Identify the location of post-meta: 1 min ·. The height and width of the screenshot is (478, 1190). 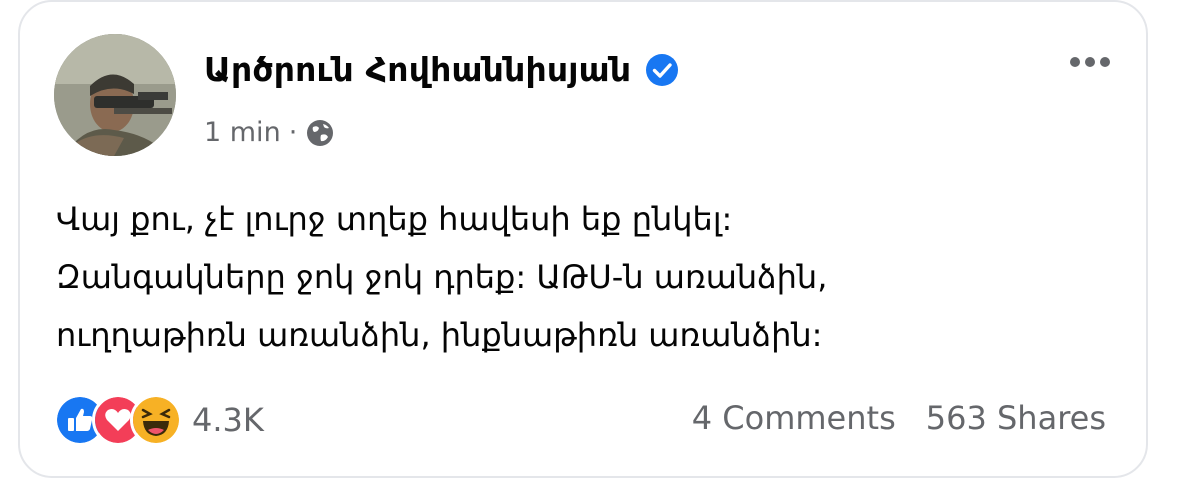
(269, 132).